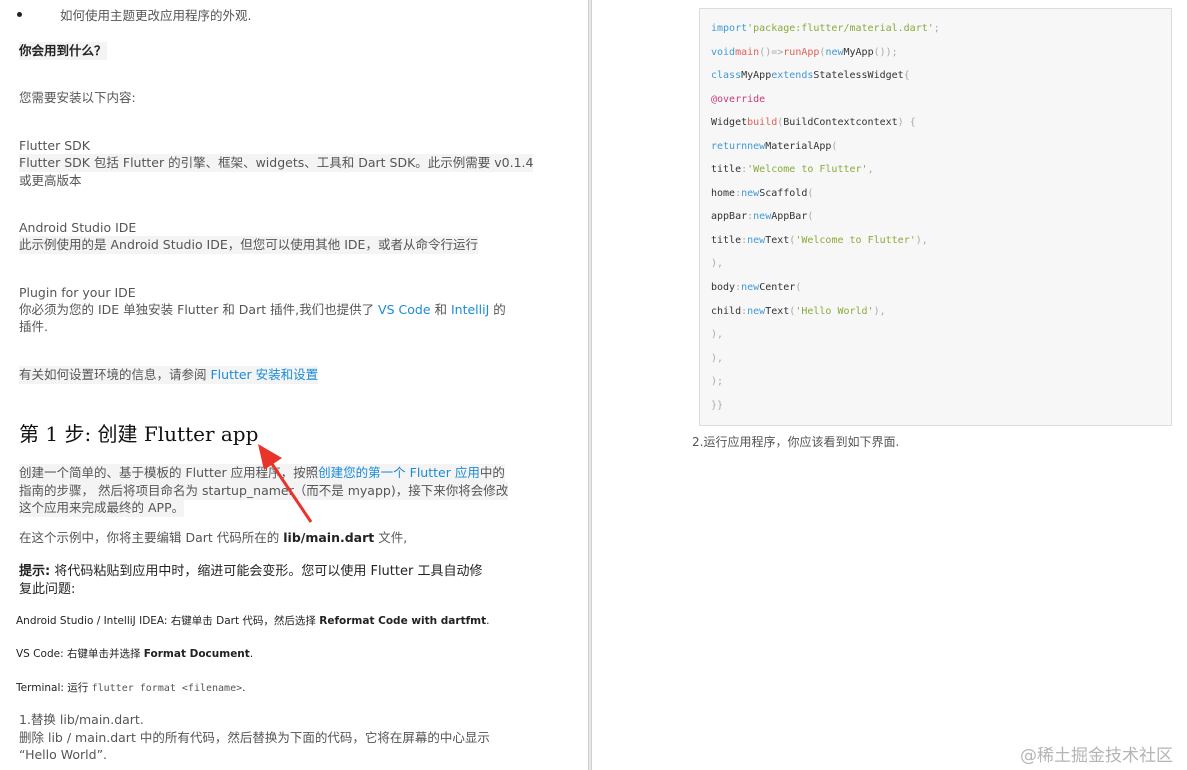  I want to click on what-heading: 你会用到什么？, so click(63, 51).